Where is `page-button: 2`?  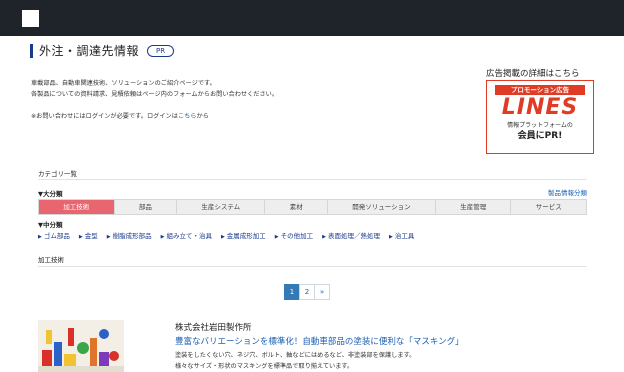
page-button: 2 is located at coordinates (307, 292).